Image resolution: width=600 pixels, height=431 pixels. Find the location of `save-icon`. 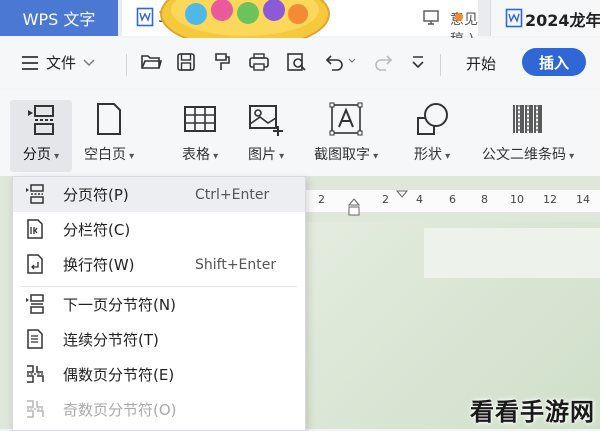

save-icon is located at coordinates (186, 62).